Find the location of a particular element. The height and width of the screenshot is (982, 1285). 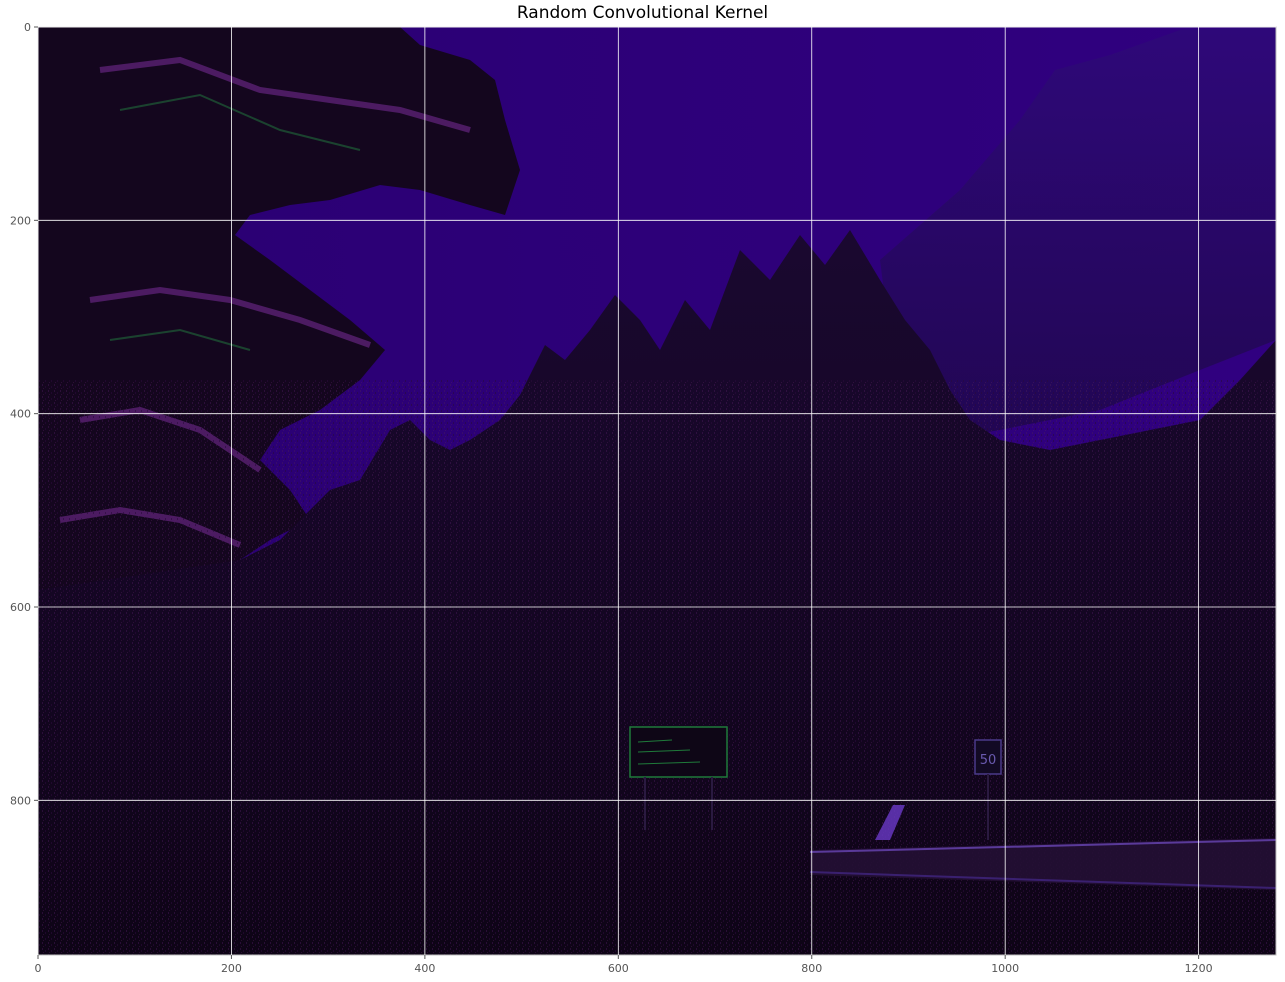

y-tick-label: 600 is located at coordinates (20, 607).